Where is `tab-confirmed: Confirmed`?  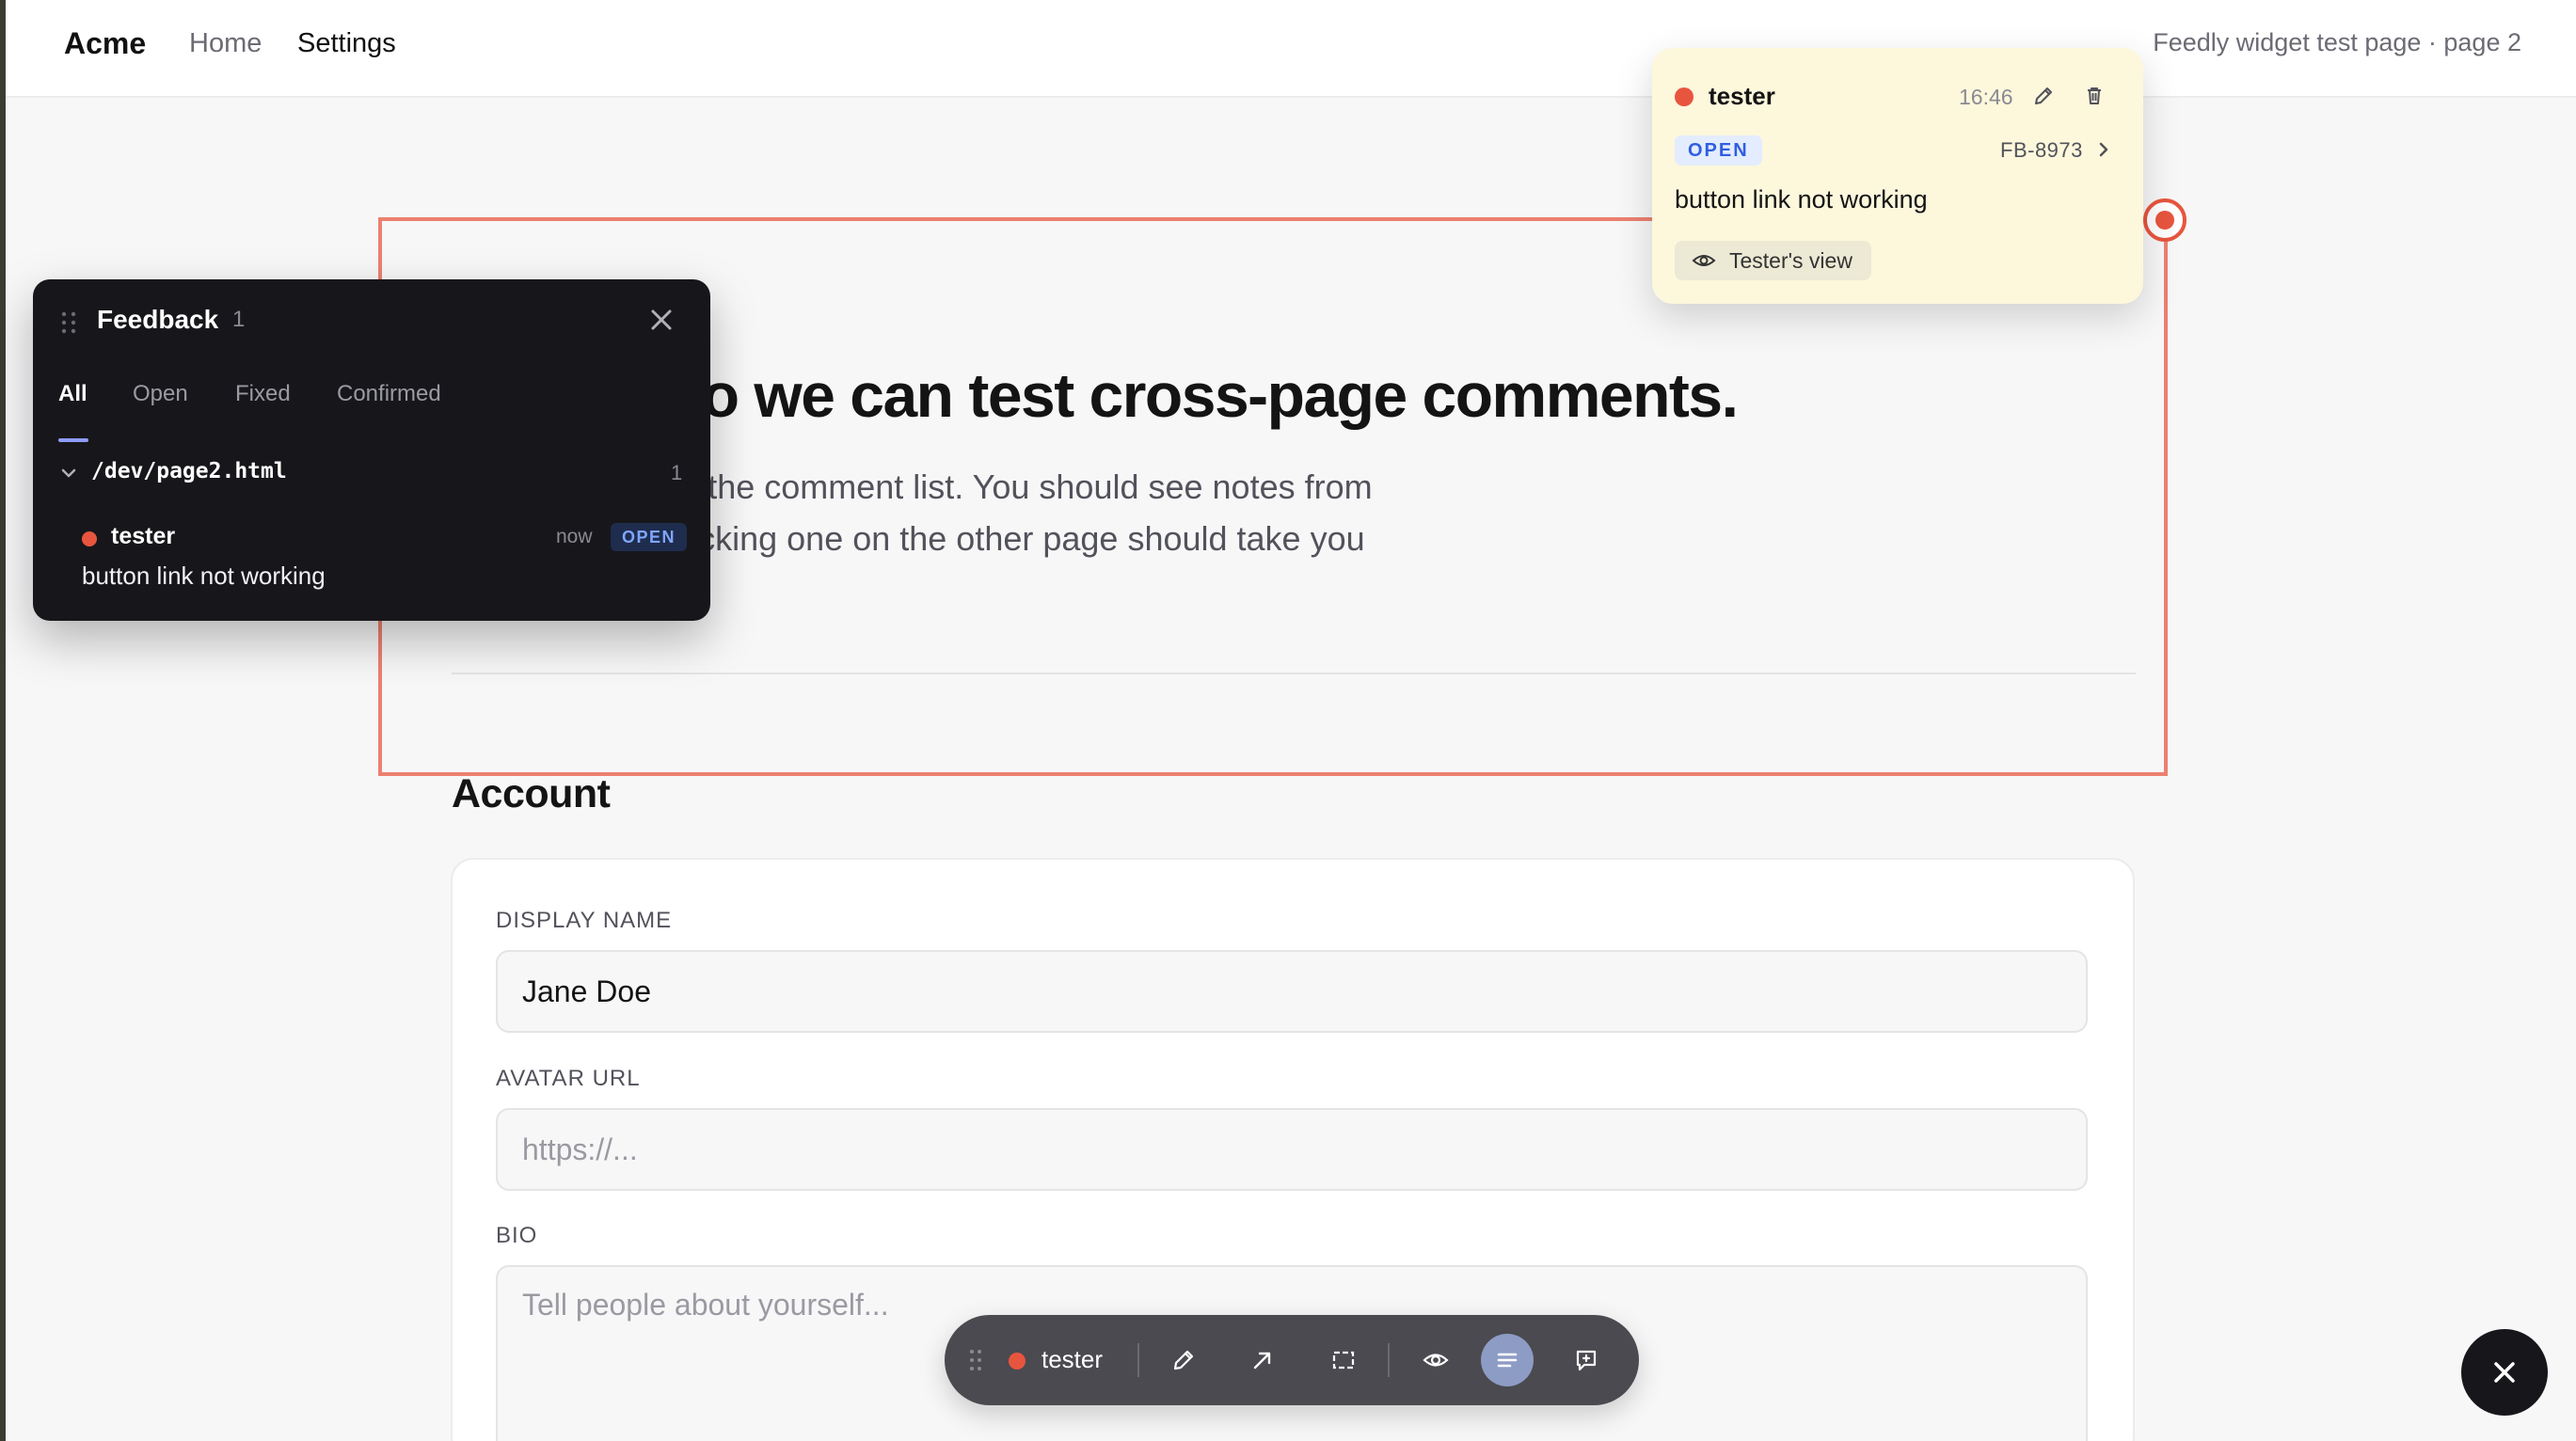 tab-confirmed: Confirmed is located at coordinates (389, 394).